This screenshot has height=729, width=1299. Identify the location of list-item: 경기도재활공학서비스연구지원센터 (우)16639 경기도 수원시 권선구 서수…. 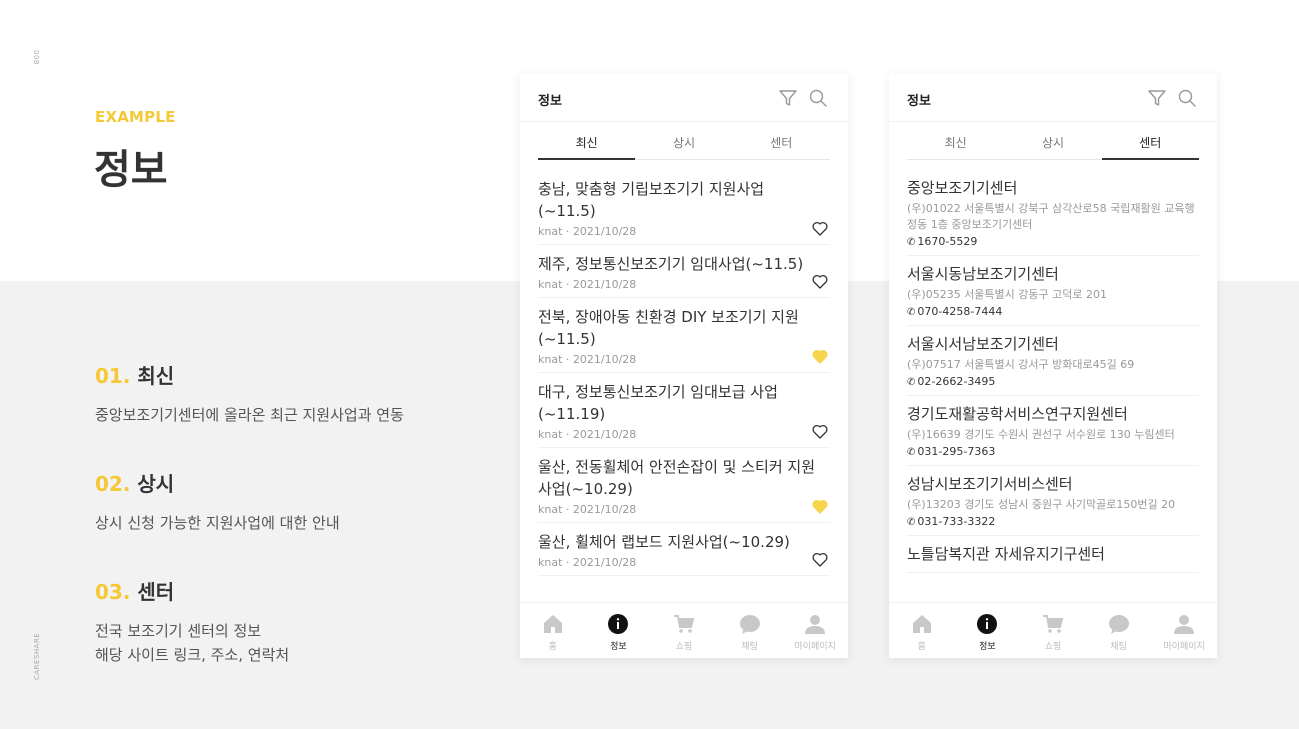
(1053, 431).